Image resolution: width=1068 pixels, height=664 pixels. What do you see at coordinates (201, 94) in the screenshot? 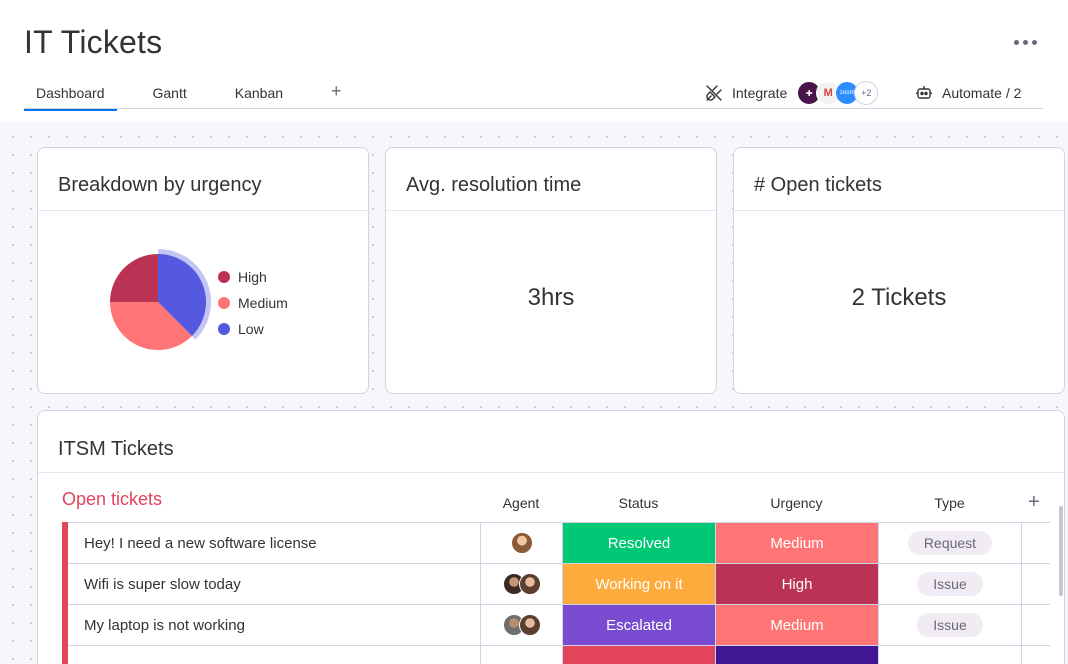
I see `view-tabs: Dashboard Gantt Kanban +` at bounding box center [201, 94].